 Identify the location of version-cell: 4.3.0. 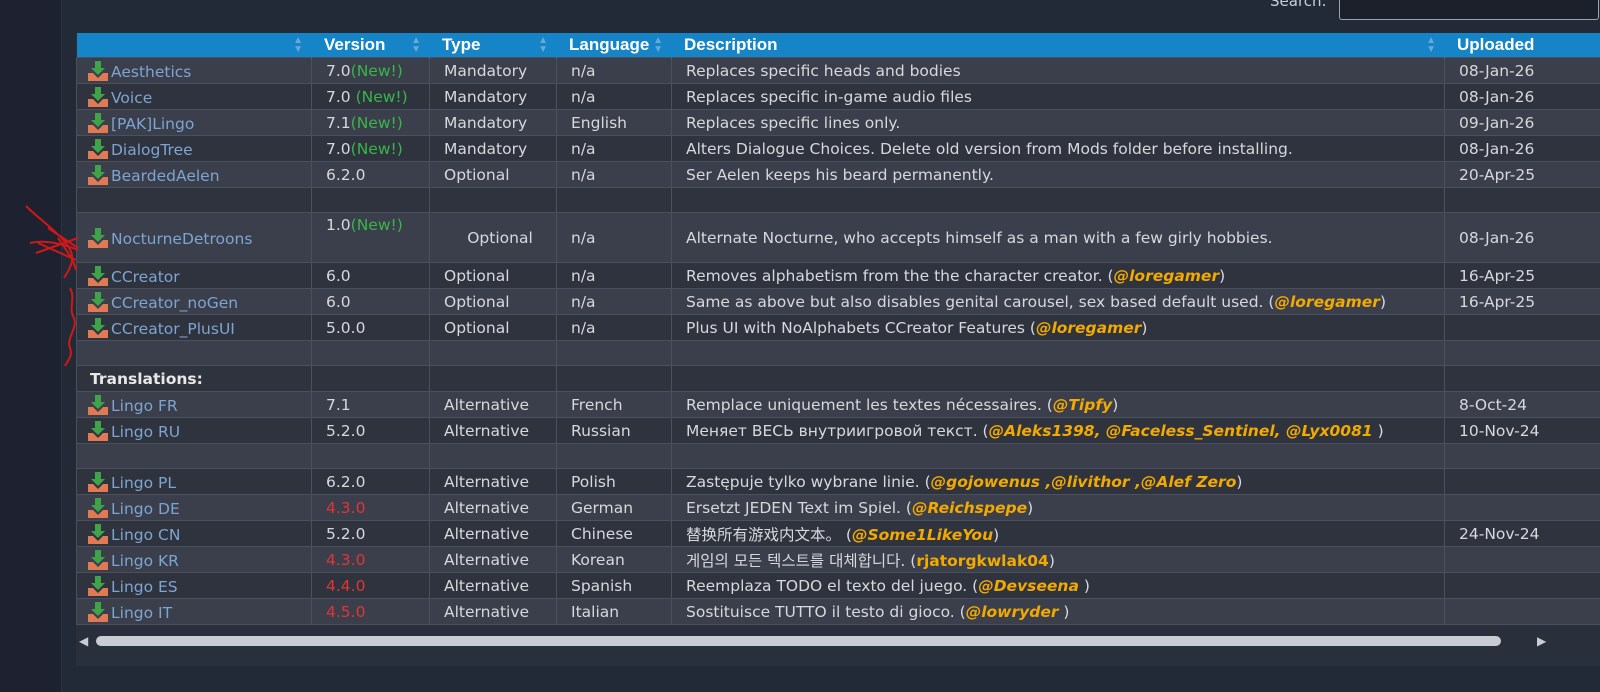
(370, 507).